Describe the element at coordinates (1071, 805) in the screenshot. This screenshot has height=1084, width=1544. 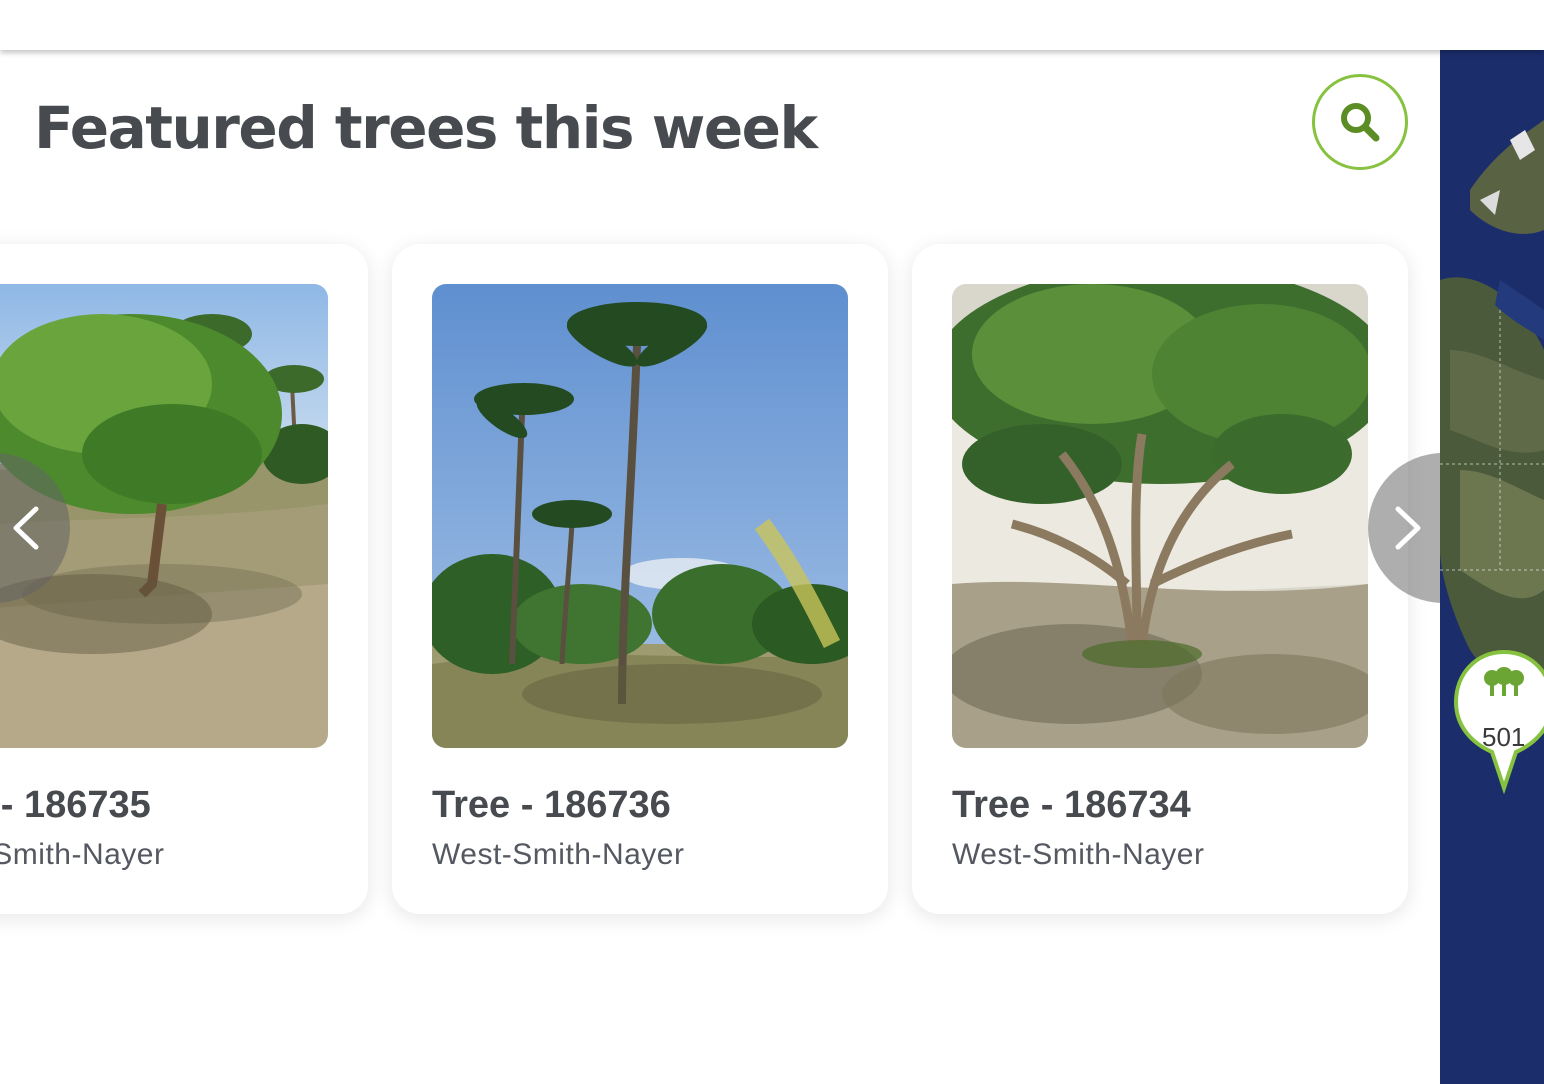
I see `tree-name: Tree - 186734` at that location.